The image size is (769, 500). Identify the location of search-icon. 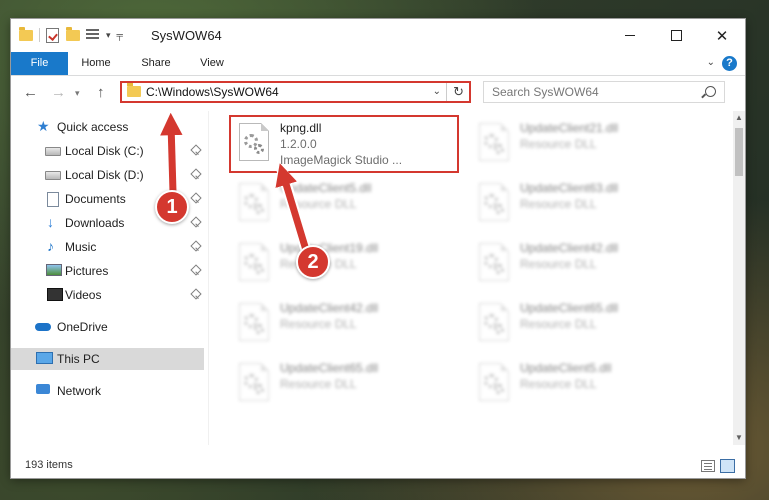
(710, 91).